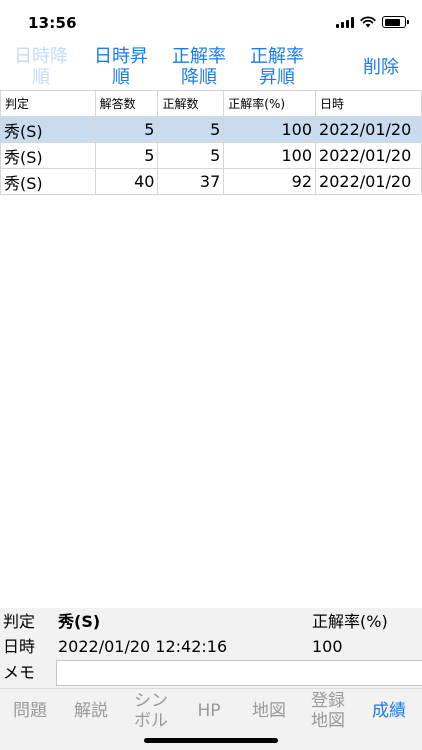 The width and height of the screenshot is (422, 750). I want to click on memo-label: メモ, so click(19, 672).